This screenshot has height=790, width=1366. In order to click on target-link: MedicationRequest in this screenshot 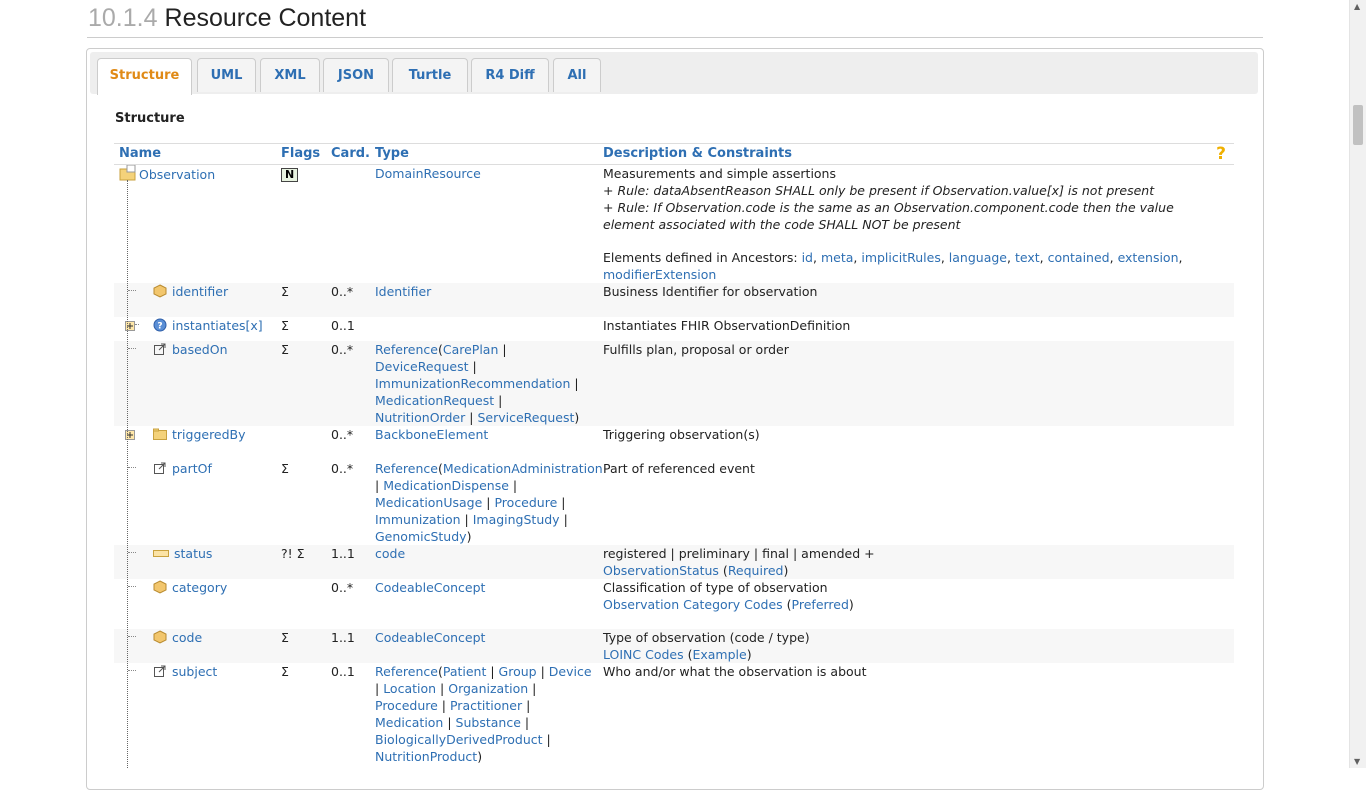, I will do `click(434, 400)`.